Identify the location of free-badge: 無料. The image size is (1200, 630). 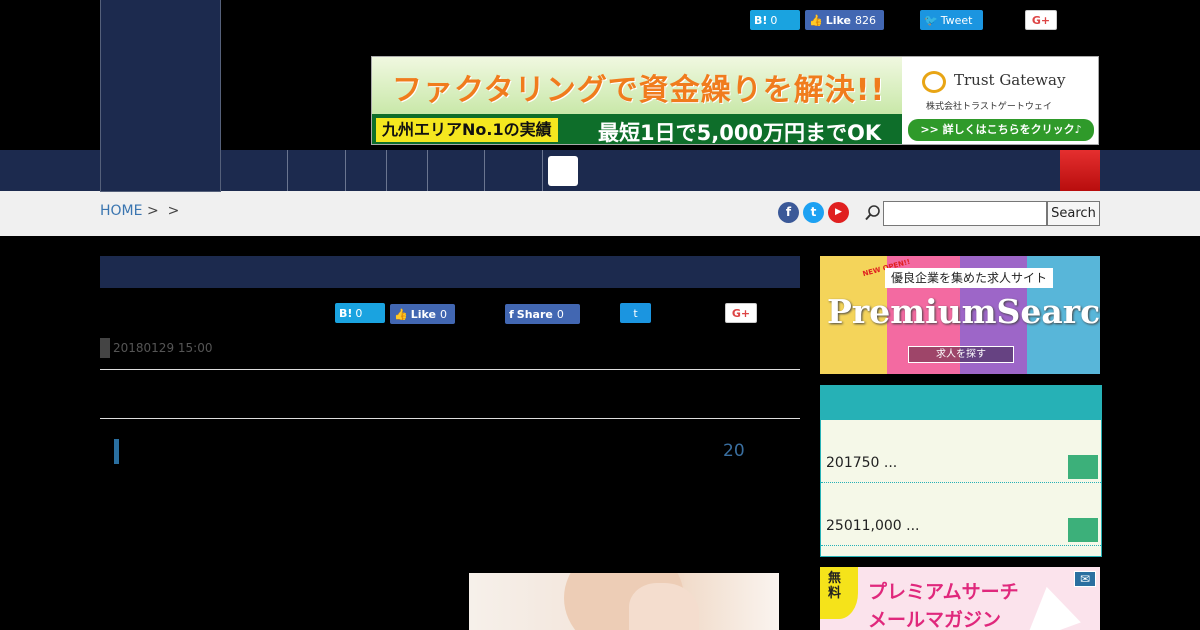
(839, 593).